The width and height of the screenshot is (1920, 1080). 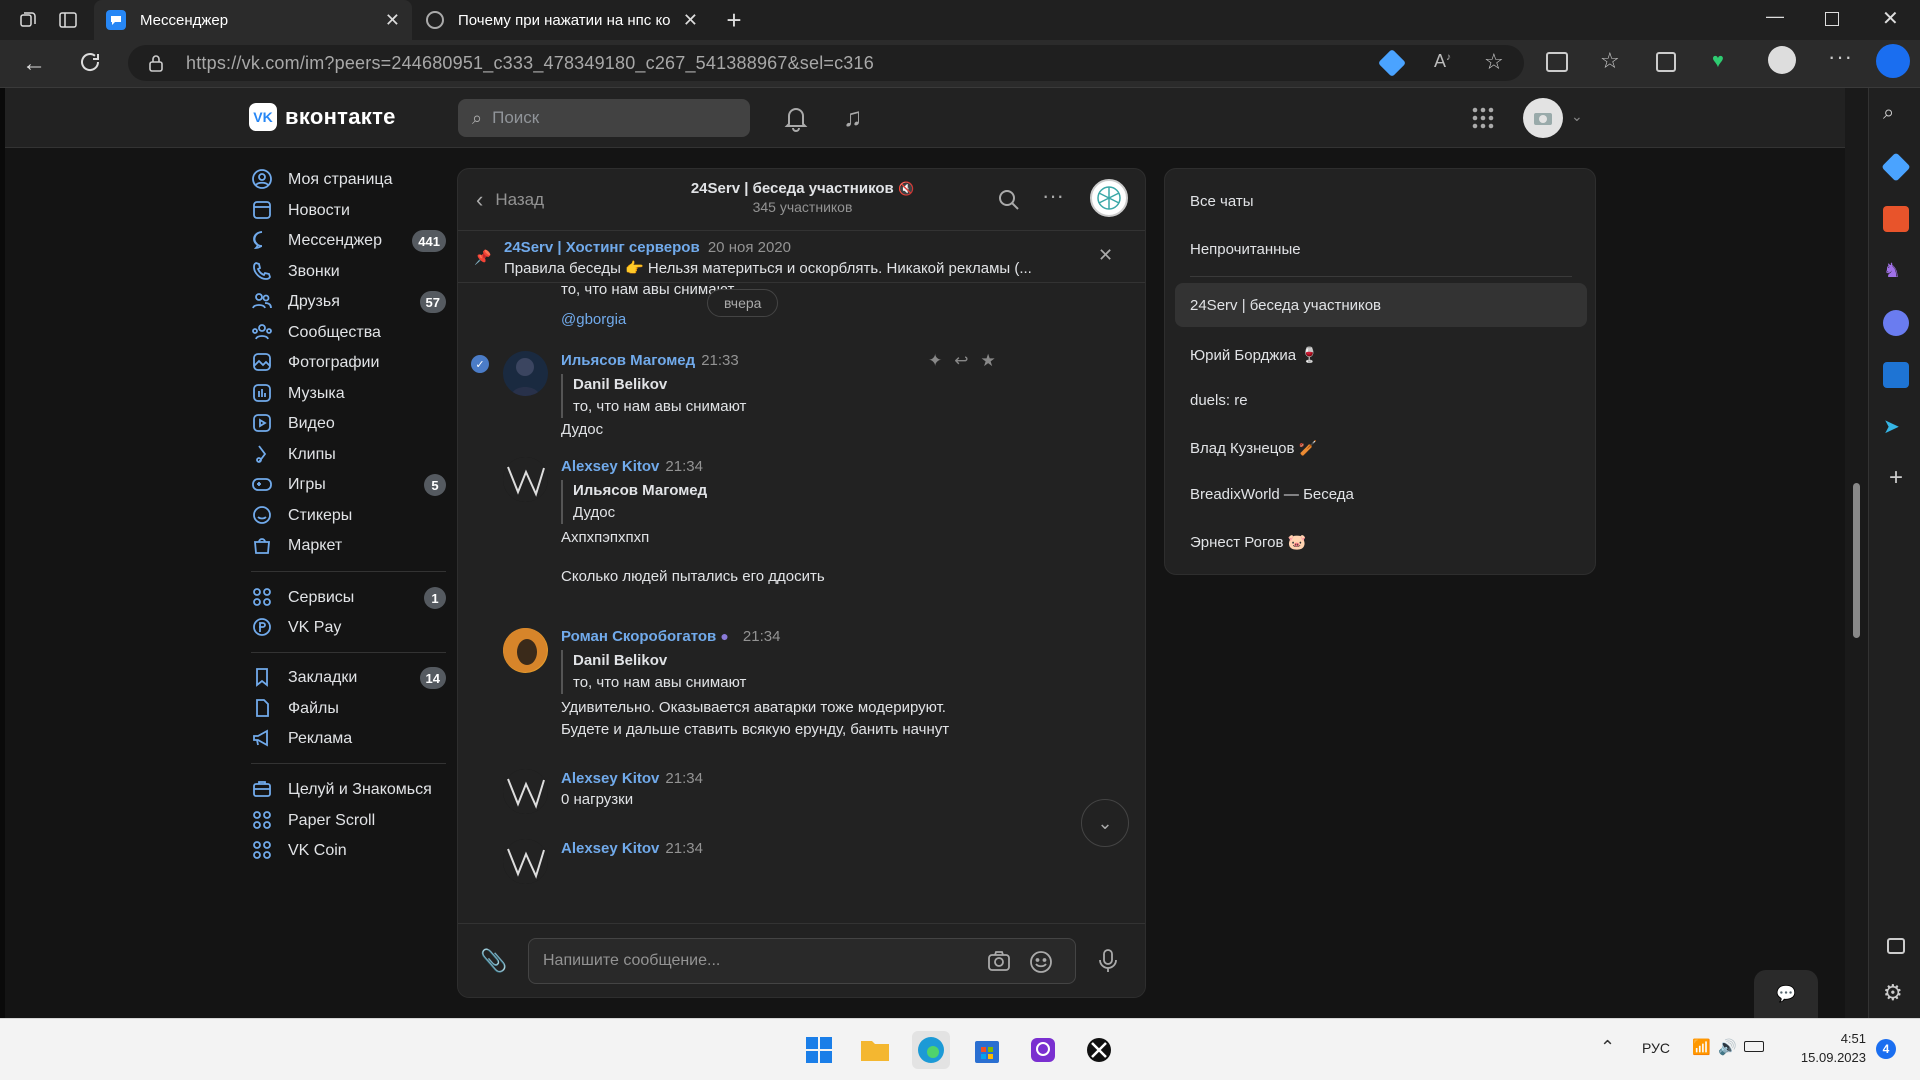 What do you see at coordinates (348, 272) in the screenshot?
I see `nav-item-calls: Звонки` at bounding box center [348, 272].